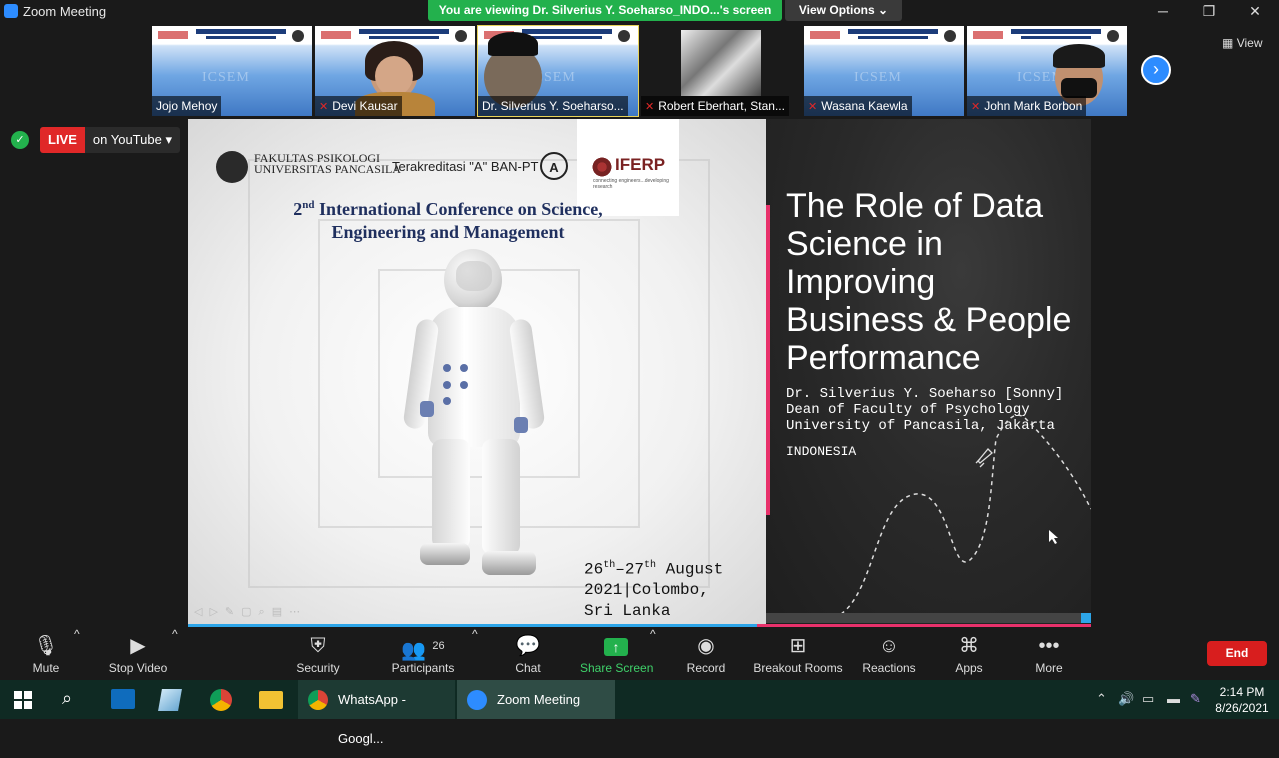 The width and height of the screenshot is (1279, 758). I want to click on system-clock: 2:14 PM 8/26/2021, so click(1242, 700).